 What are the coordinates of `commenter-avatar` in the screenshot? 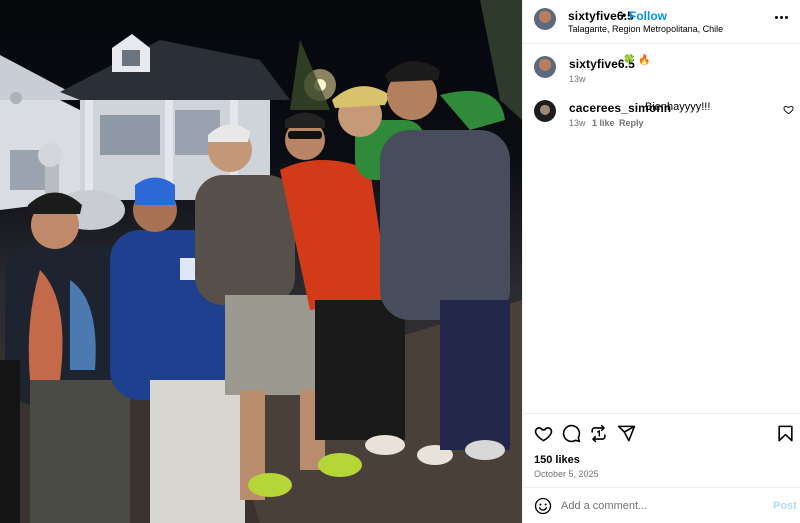 It's located at (545, 111).